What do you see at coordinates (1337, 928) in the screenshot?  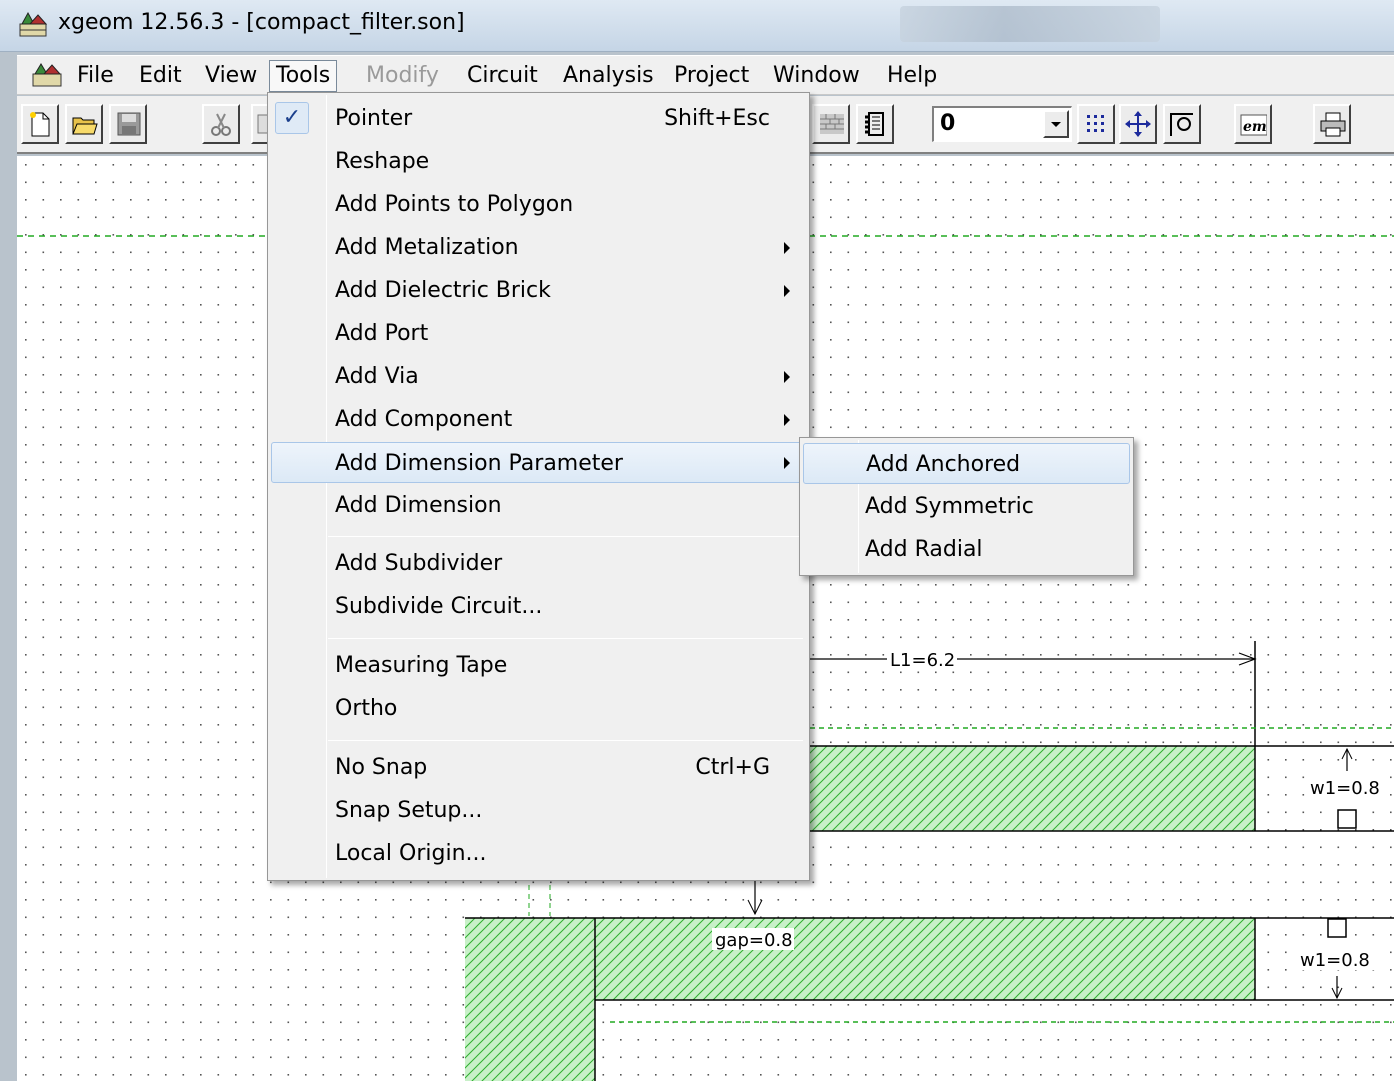 I see `anchor-handle-bottom` at bounding box center [1337, 928].